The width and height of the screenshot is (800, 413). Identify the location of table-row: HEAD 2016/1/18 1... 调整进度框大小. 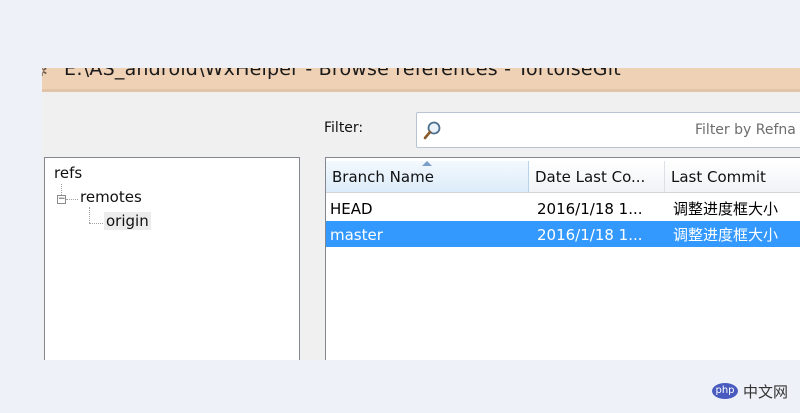
(563, 208).